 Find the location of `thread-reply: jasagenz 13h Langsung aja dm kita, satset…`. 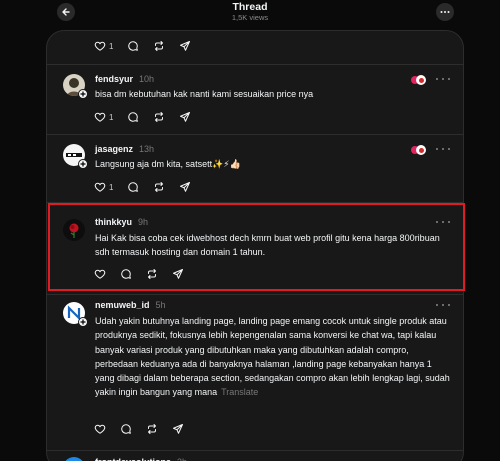

thread-reply: jasagenz 13h Langsung aja dm kita, satset… is located at coordinates (255, 169).